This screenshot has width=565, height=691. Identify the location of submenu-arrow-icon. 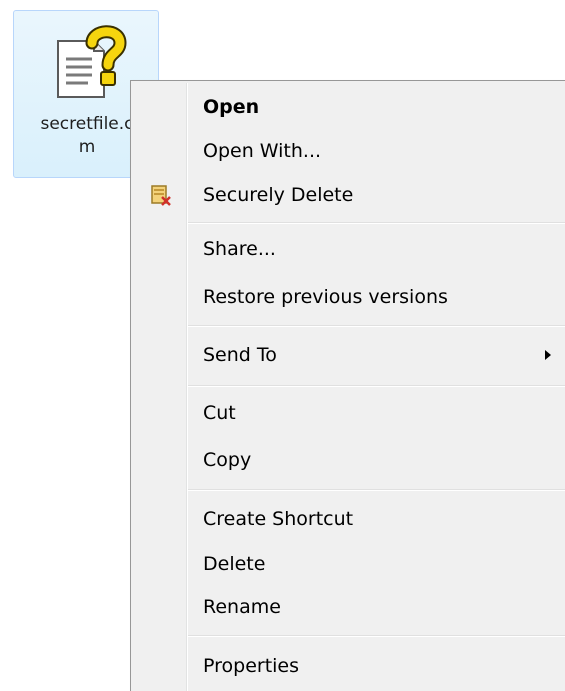
(548, 355).